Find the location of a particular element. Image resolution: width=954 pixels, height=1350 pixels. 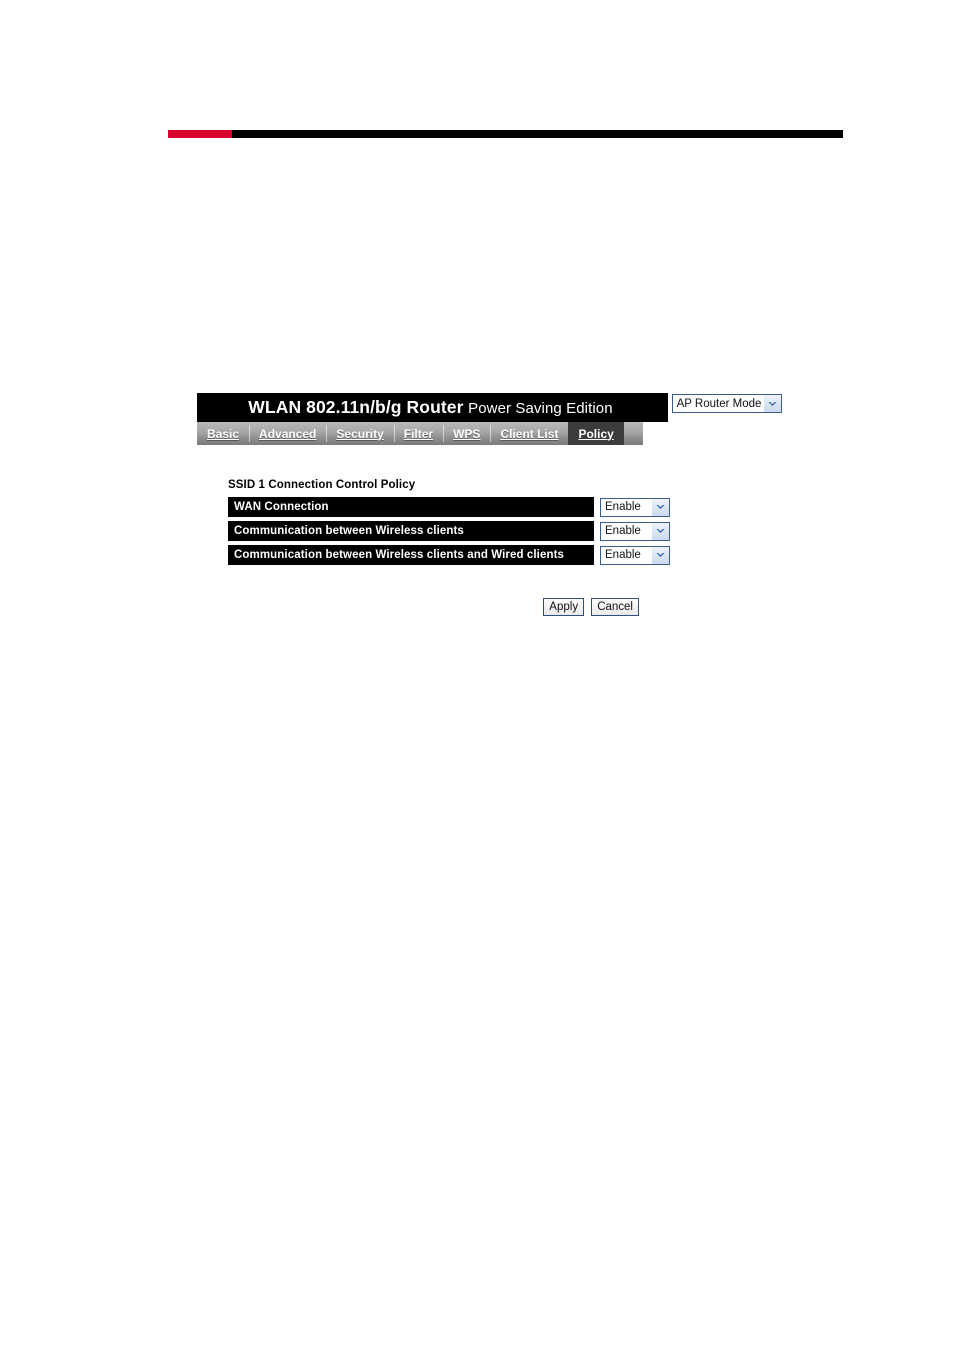

policy-label-wan-connection: WAN Connection is located at coordinates (411, 507).